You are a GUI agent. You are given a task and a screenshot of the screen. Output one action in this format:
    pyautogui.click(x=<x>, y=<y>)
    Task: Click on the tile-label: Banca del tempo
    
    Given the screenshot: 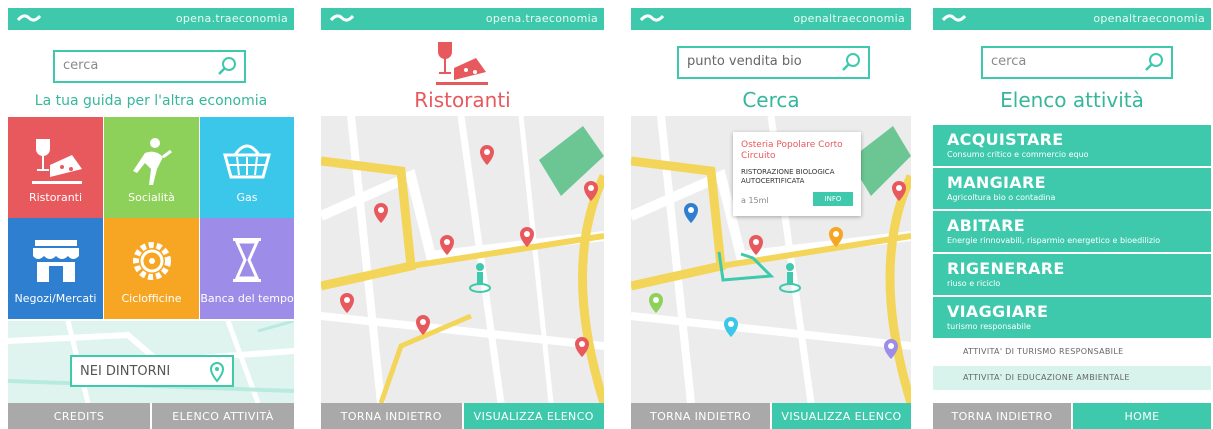 What is the action you would take?
    pyautogui.click(x=247, y=298)
    